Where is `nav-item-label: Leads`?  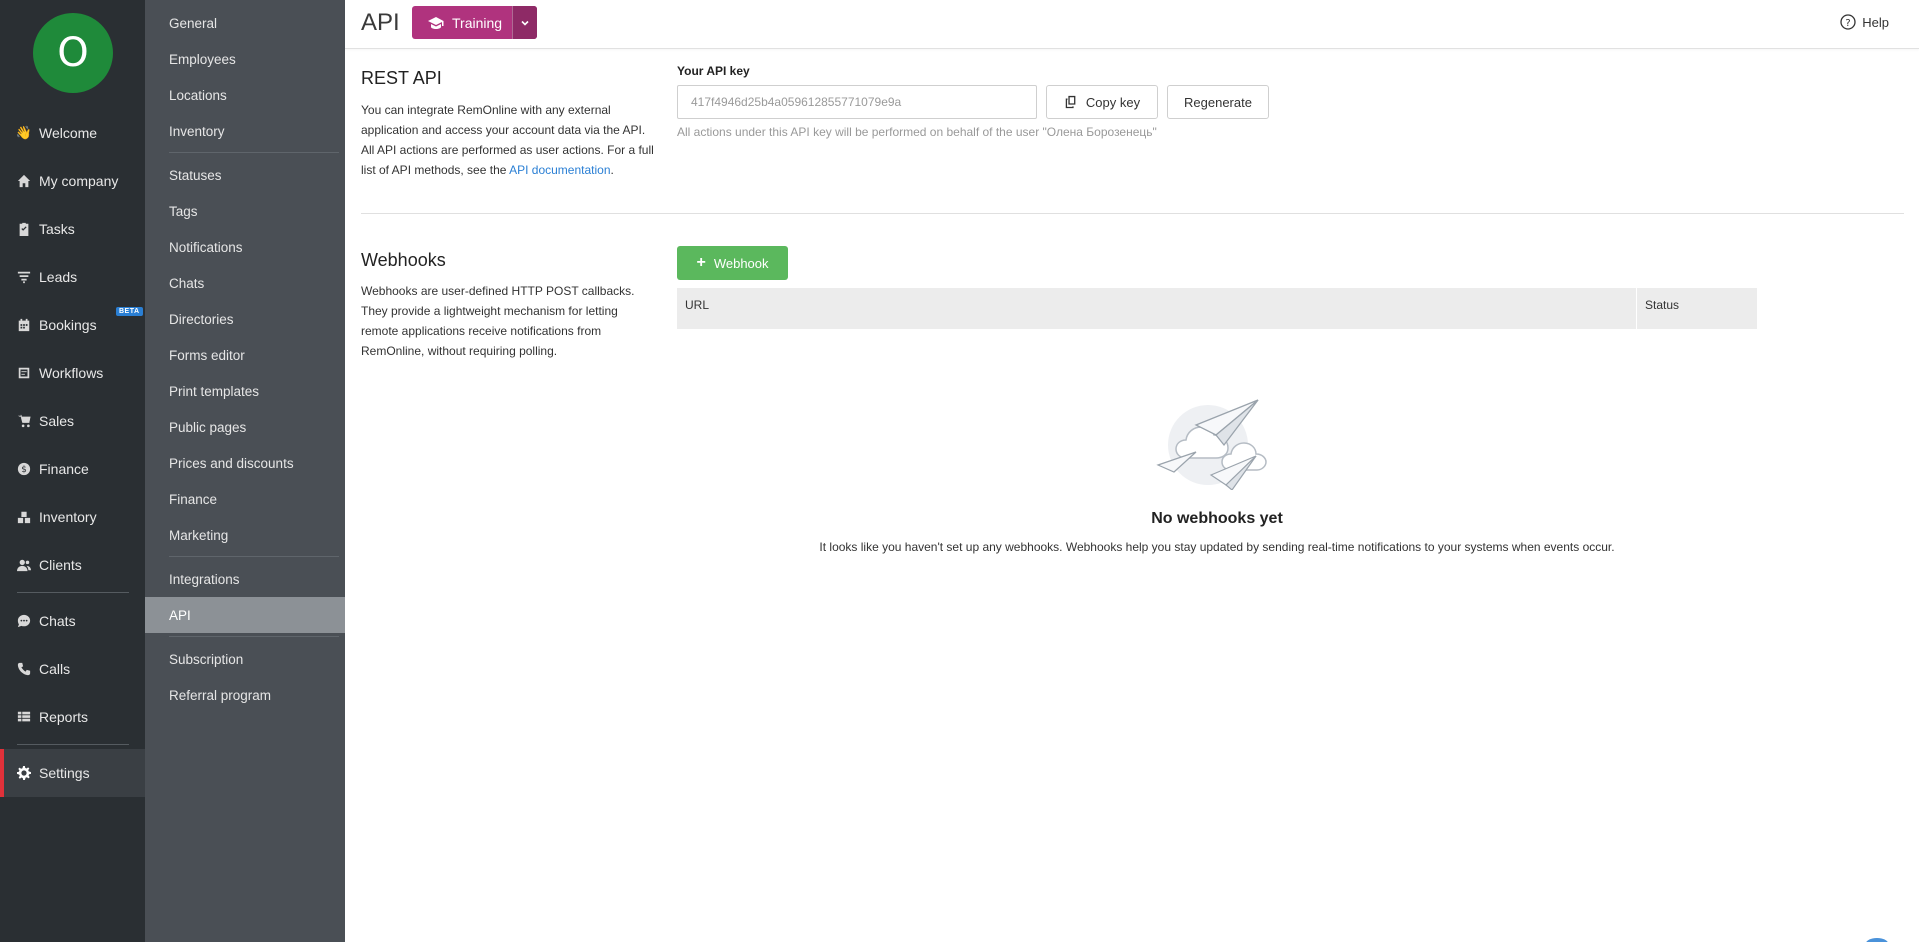
nav-item-label: Leads is located at coordinates (58, 277).